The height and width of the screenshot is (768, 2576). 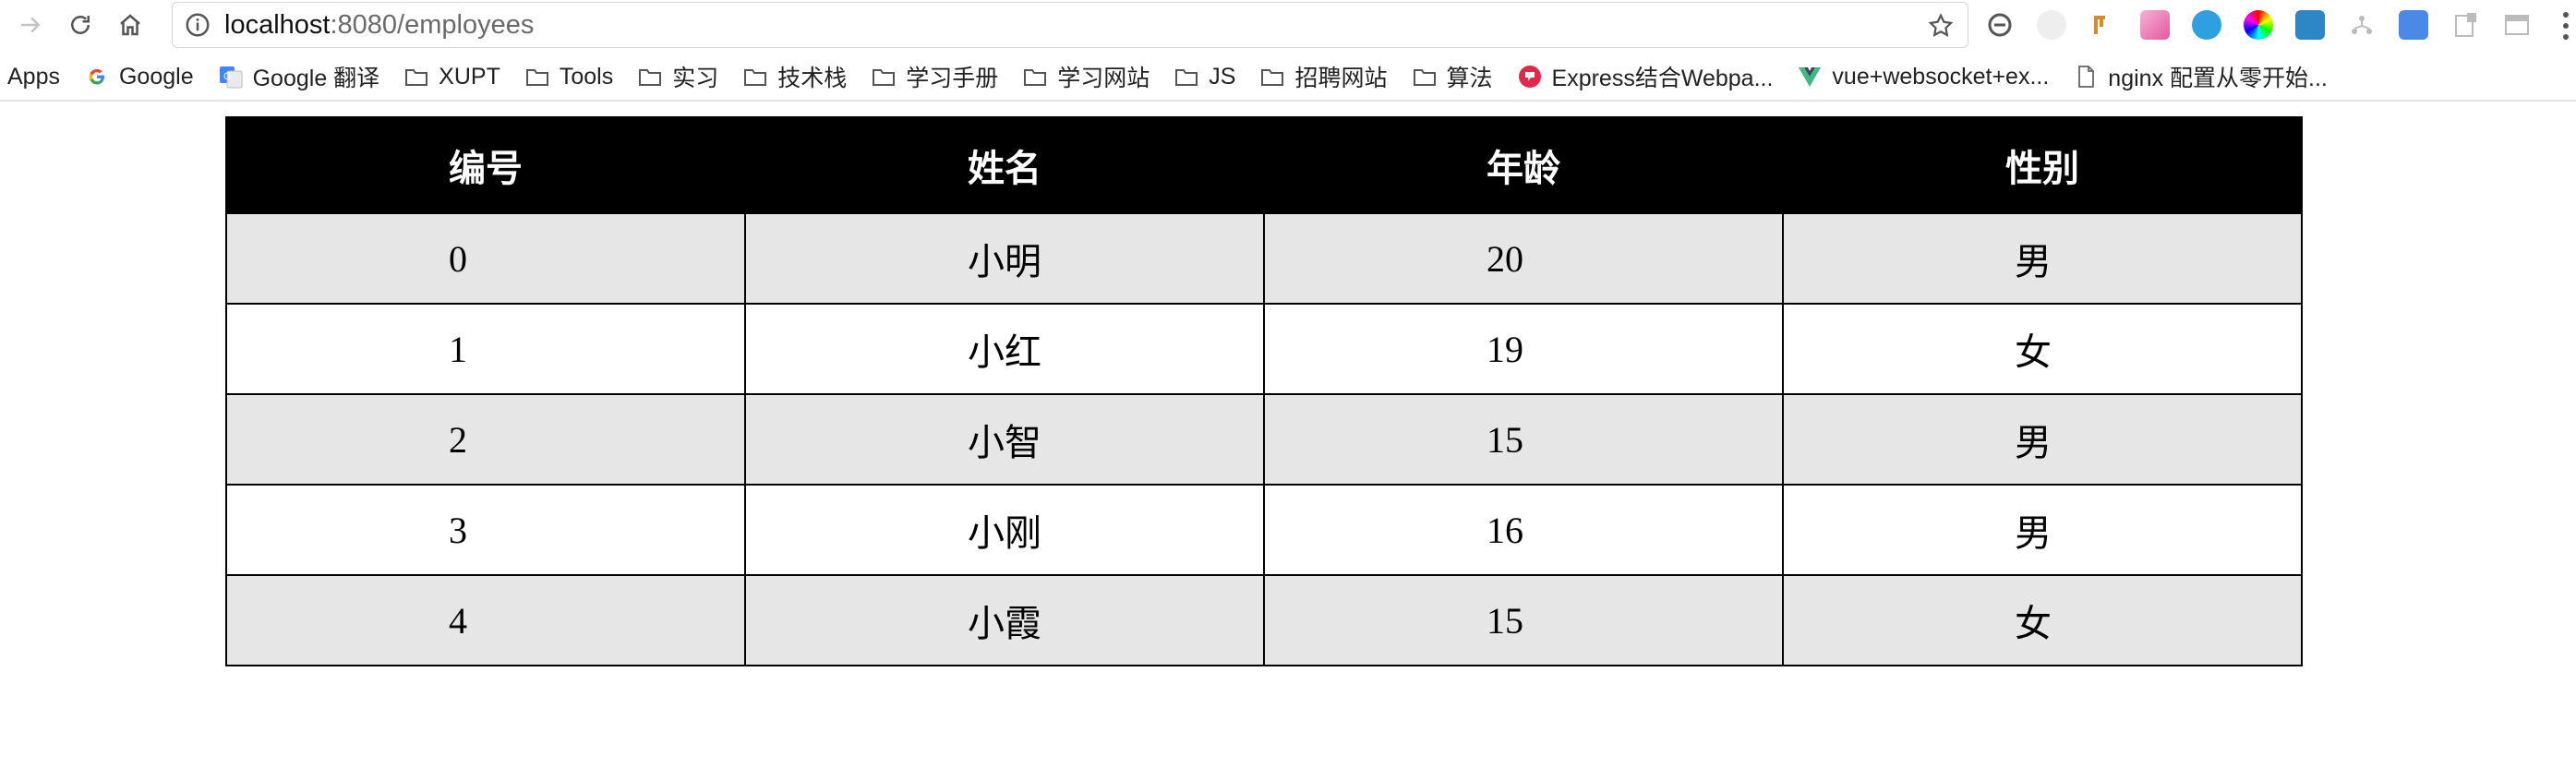 What do you see at coordinates (2155, 25) in the screenshot?
I see `gradient-extension-icon` at bounding box center [2155, 25].